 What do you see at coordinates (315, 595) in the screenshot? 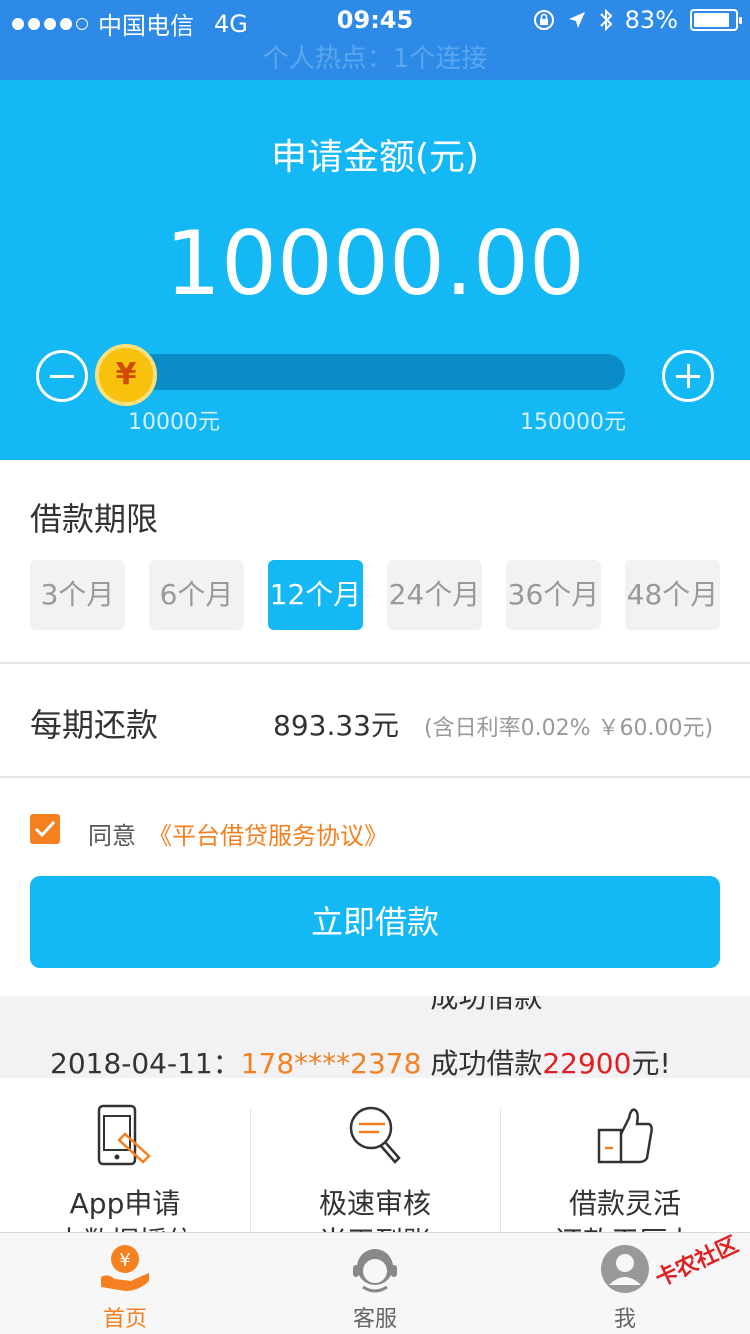
I see `term-option-12: 12个月` at bounding box center [315, 595].